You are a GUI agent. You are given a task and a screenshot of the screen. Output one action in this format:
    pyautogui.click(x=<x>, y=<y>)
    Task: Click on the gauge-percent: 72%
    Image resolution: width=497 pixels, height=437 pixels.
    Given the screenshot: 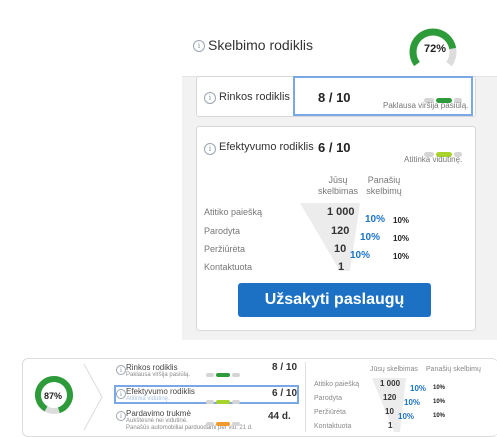 What is the action you would take?
    pyautogui.click(x=435, y=49)
    